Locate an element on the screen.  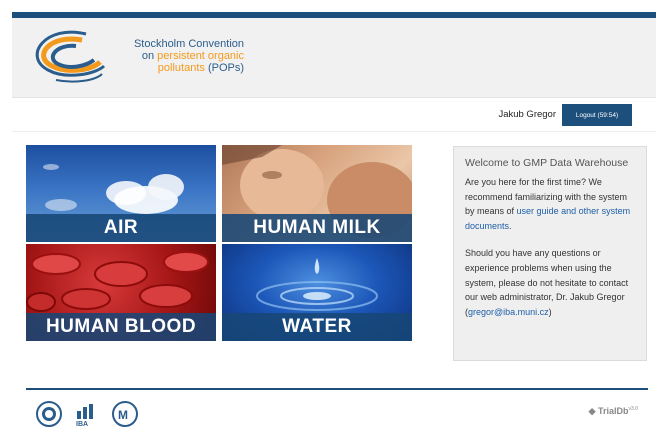
tile-air-label: AIR is located at coordinates (121, 228).